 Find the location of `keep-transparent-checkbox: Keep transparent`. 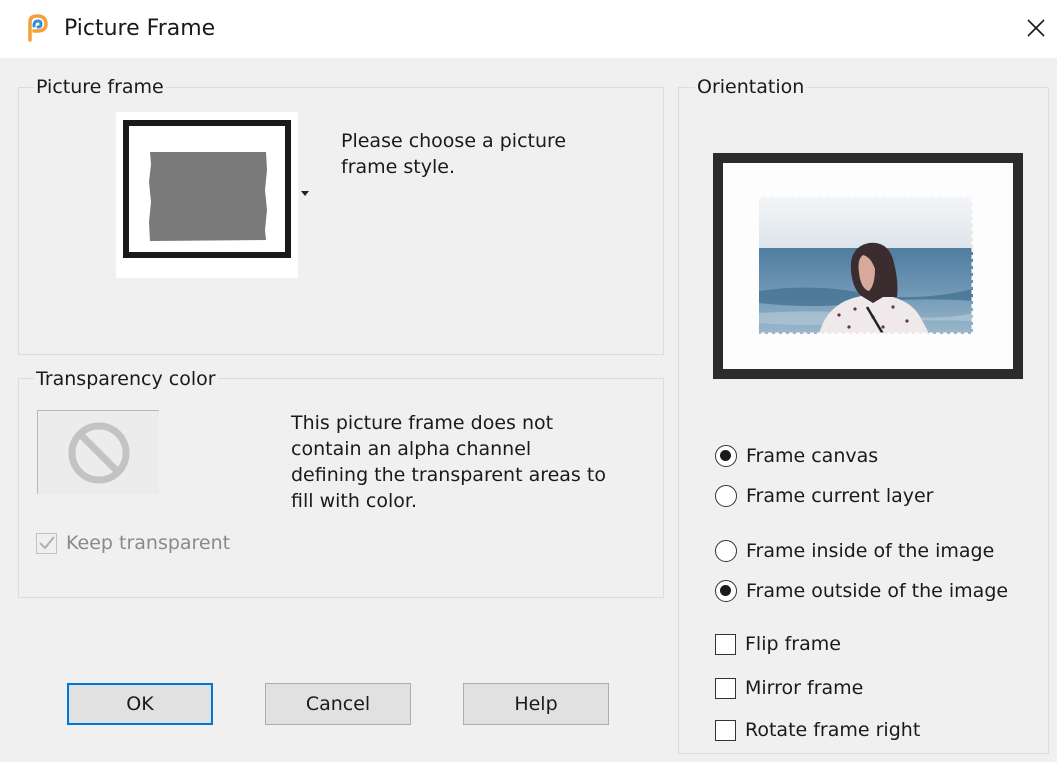

keep-transparent-checkbox: Keep transparent is located at coordinates (133, 543).